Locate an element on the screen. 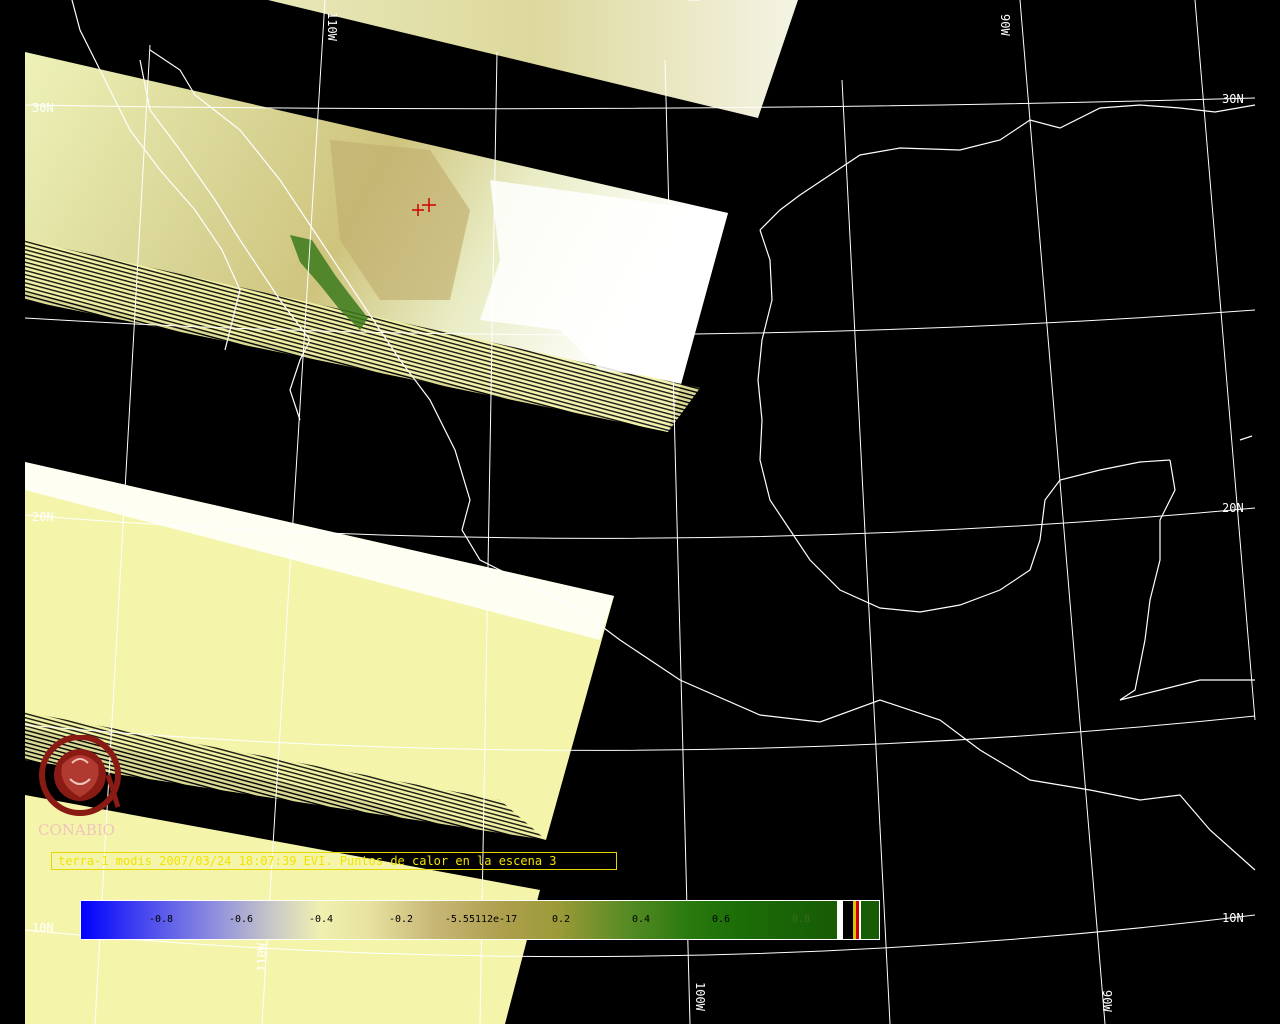 This screenshot has width=1280, height=1024. meridian-label-100w-bottom: 100W is located at coordinates (700, 997).